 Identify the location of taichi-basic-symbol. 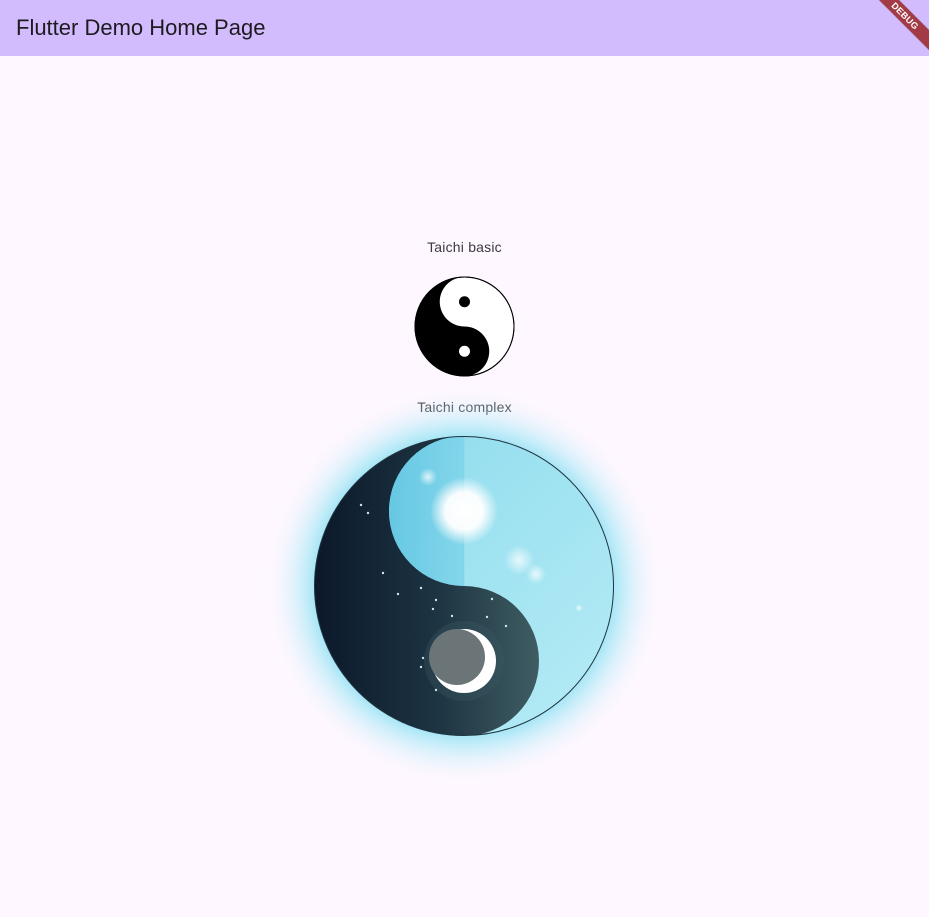
(464, 326).